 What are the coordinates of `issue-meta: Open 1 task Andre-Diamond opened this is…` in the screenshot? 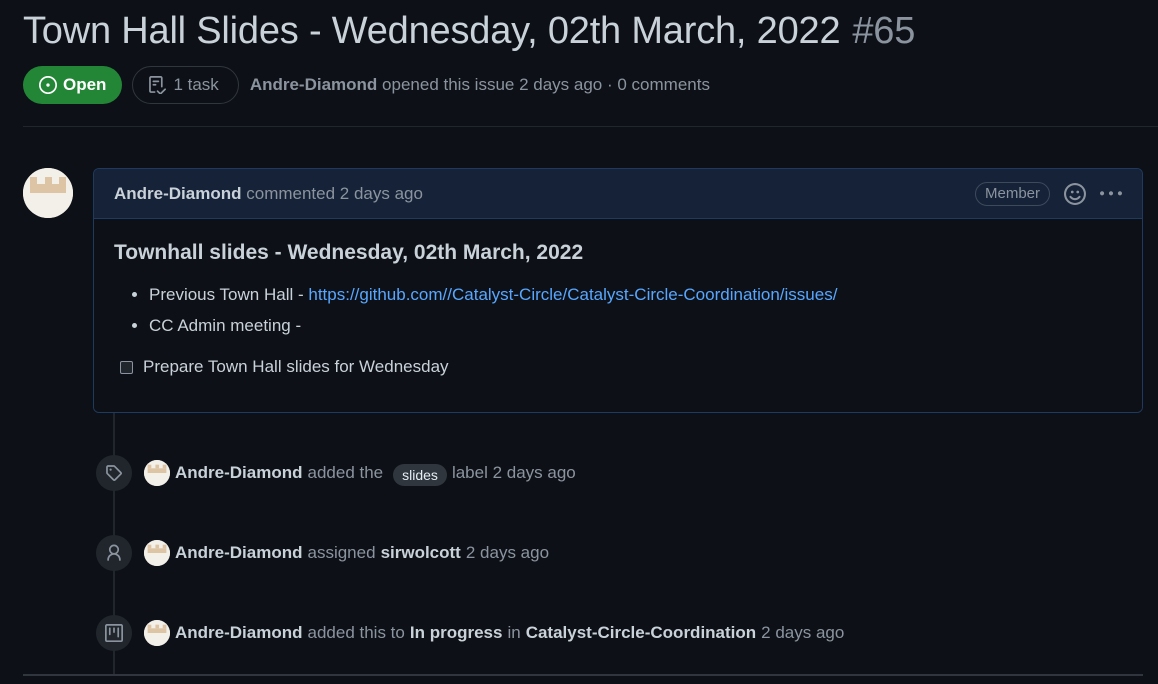 It's located at (366, 85).